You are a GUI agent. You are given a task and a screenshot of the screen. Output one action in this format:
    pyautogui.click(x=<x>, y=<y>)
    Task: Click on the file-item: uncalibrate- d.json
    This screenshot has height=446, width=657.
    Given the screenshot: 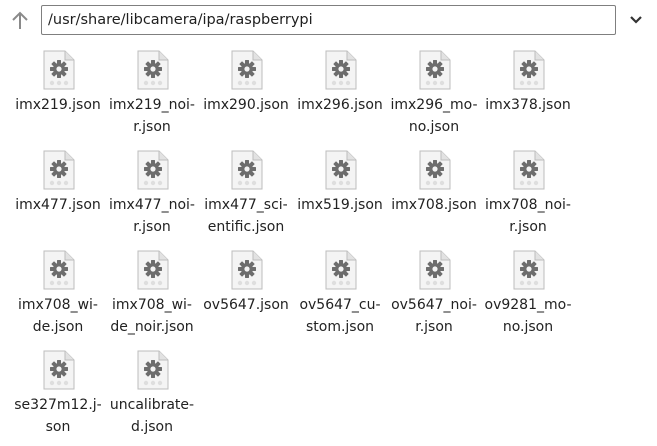 What is the action you would take?
    pyautogui.click(x=152, y=392)
    